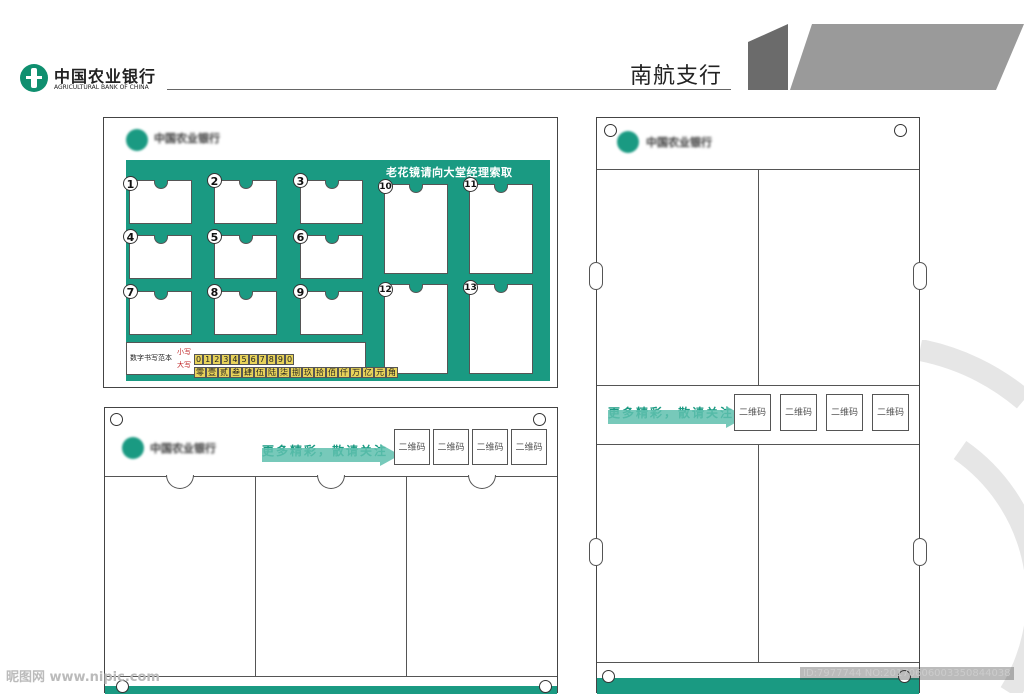 The image size is (1024, 694). Describe the element at coordinates (184, 352) in the screenshot. I see `lower-case-label: 小写` at that location.